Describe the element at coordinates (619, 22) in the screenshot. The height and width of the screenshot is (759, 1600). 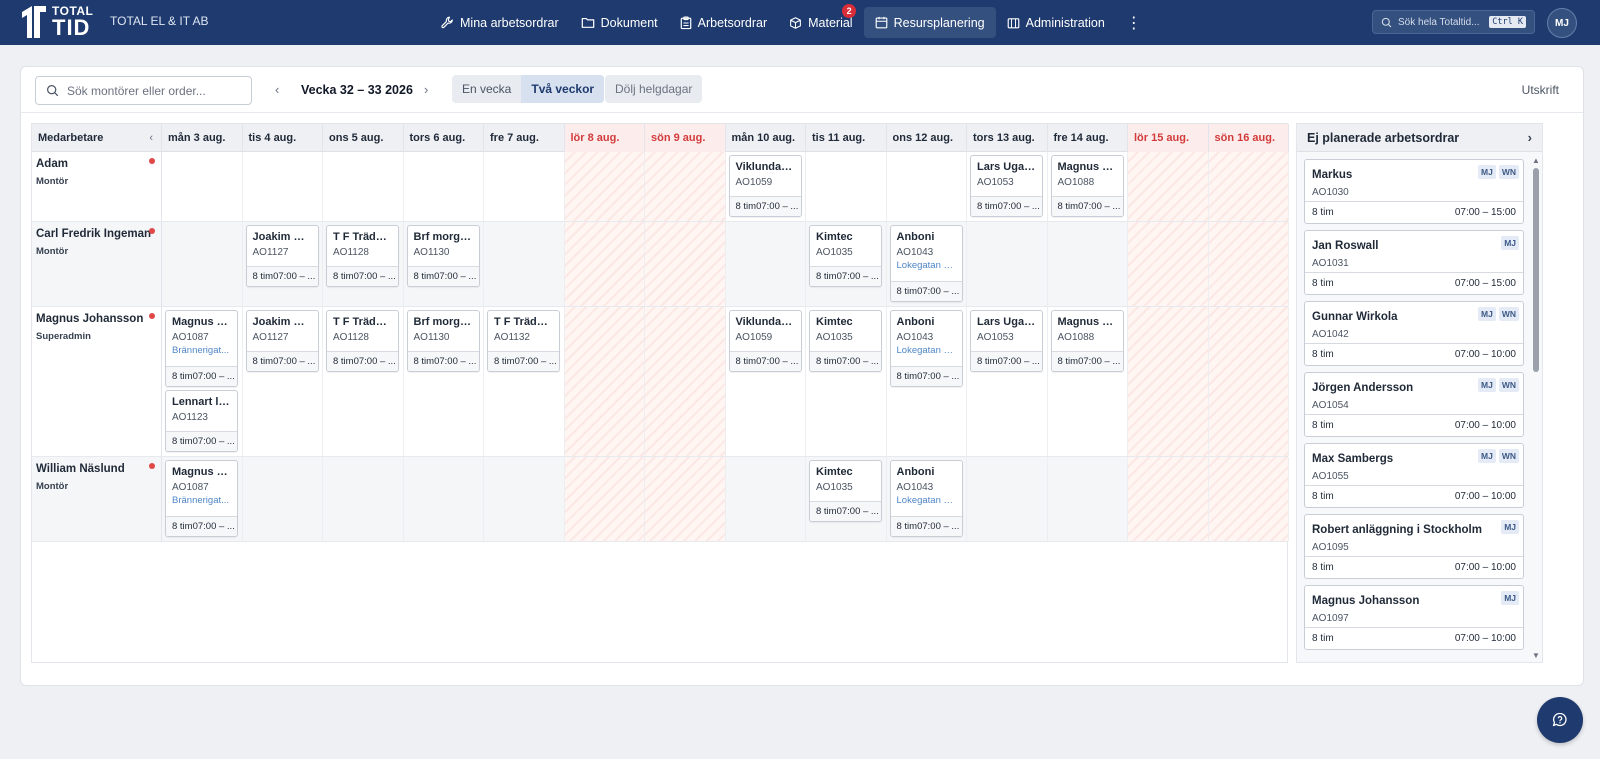
I see `nav-dokument: Dokument` at that location.